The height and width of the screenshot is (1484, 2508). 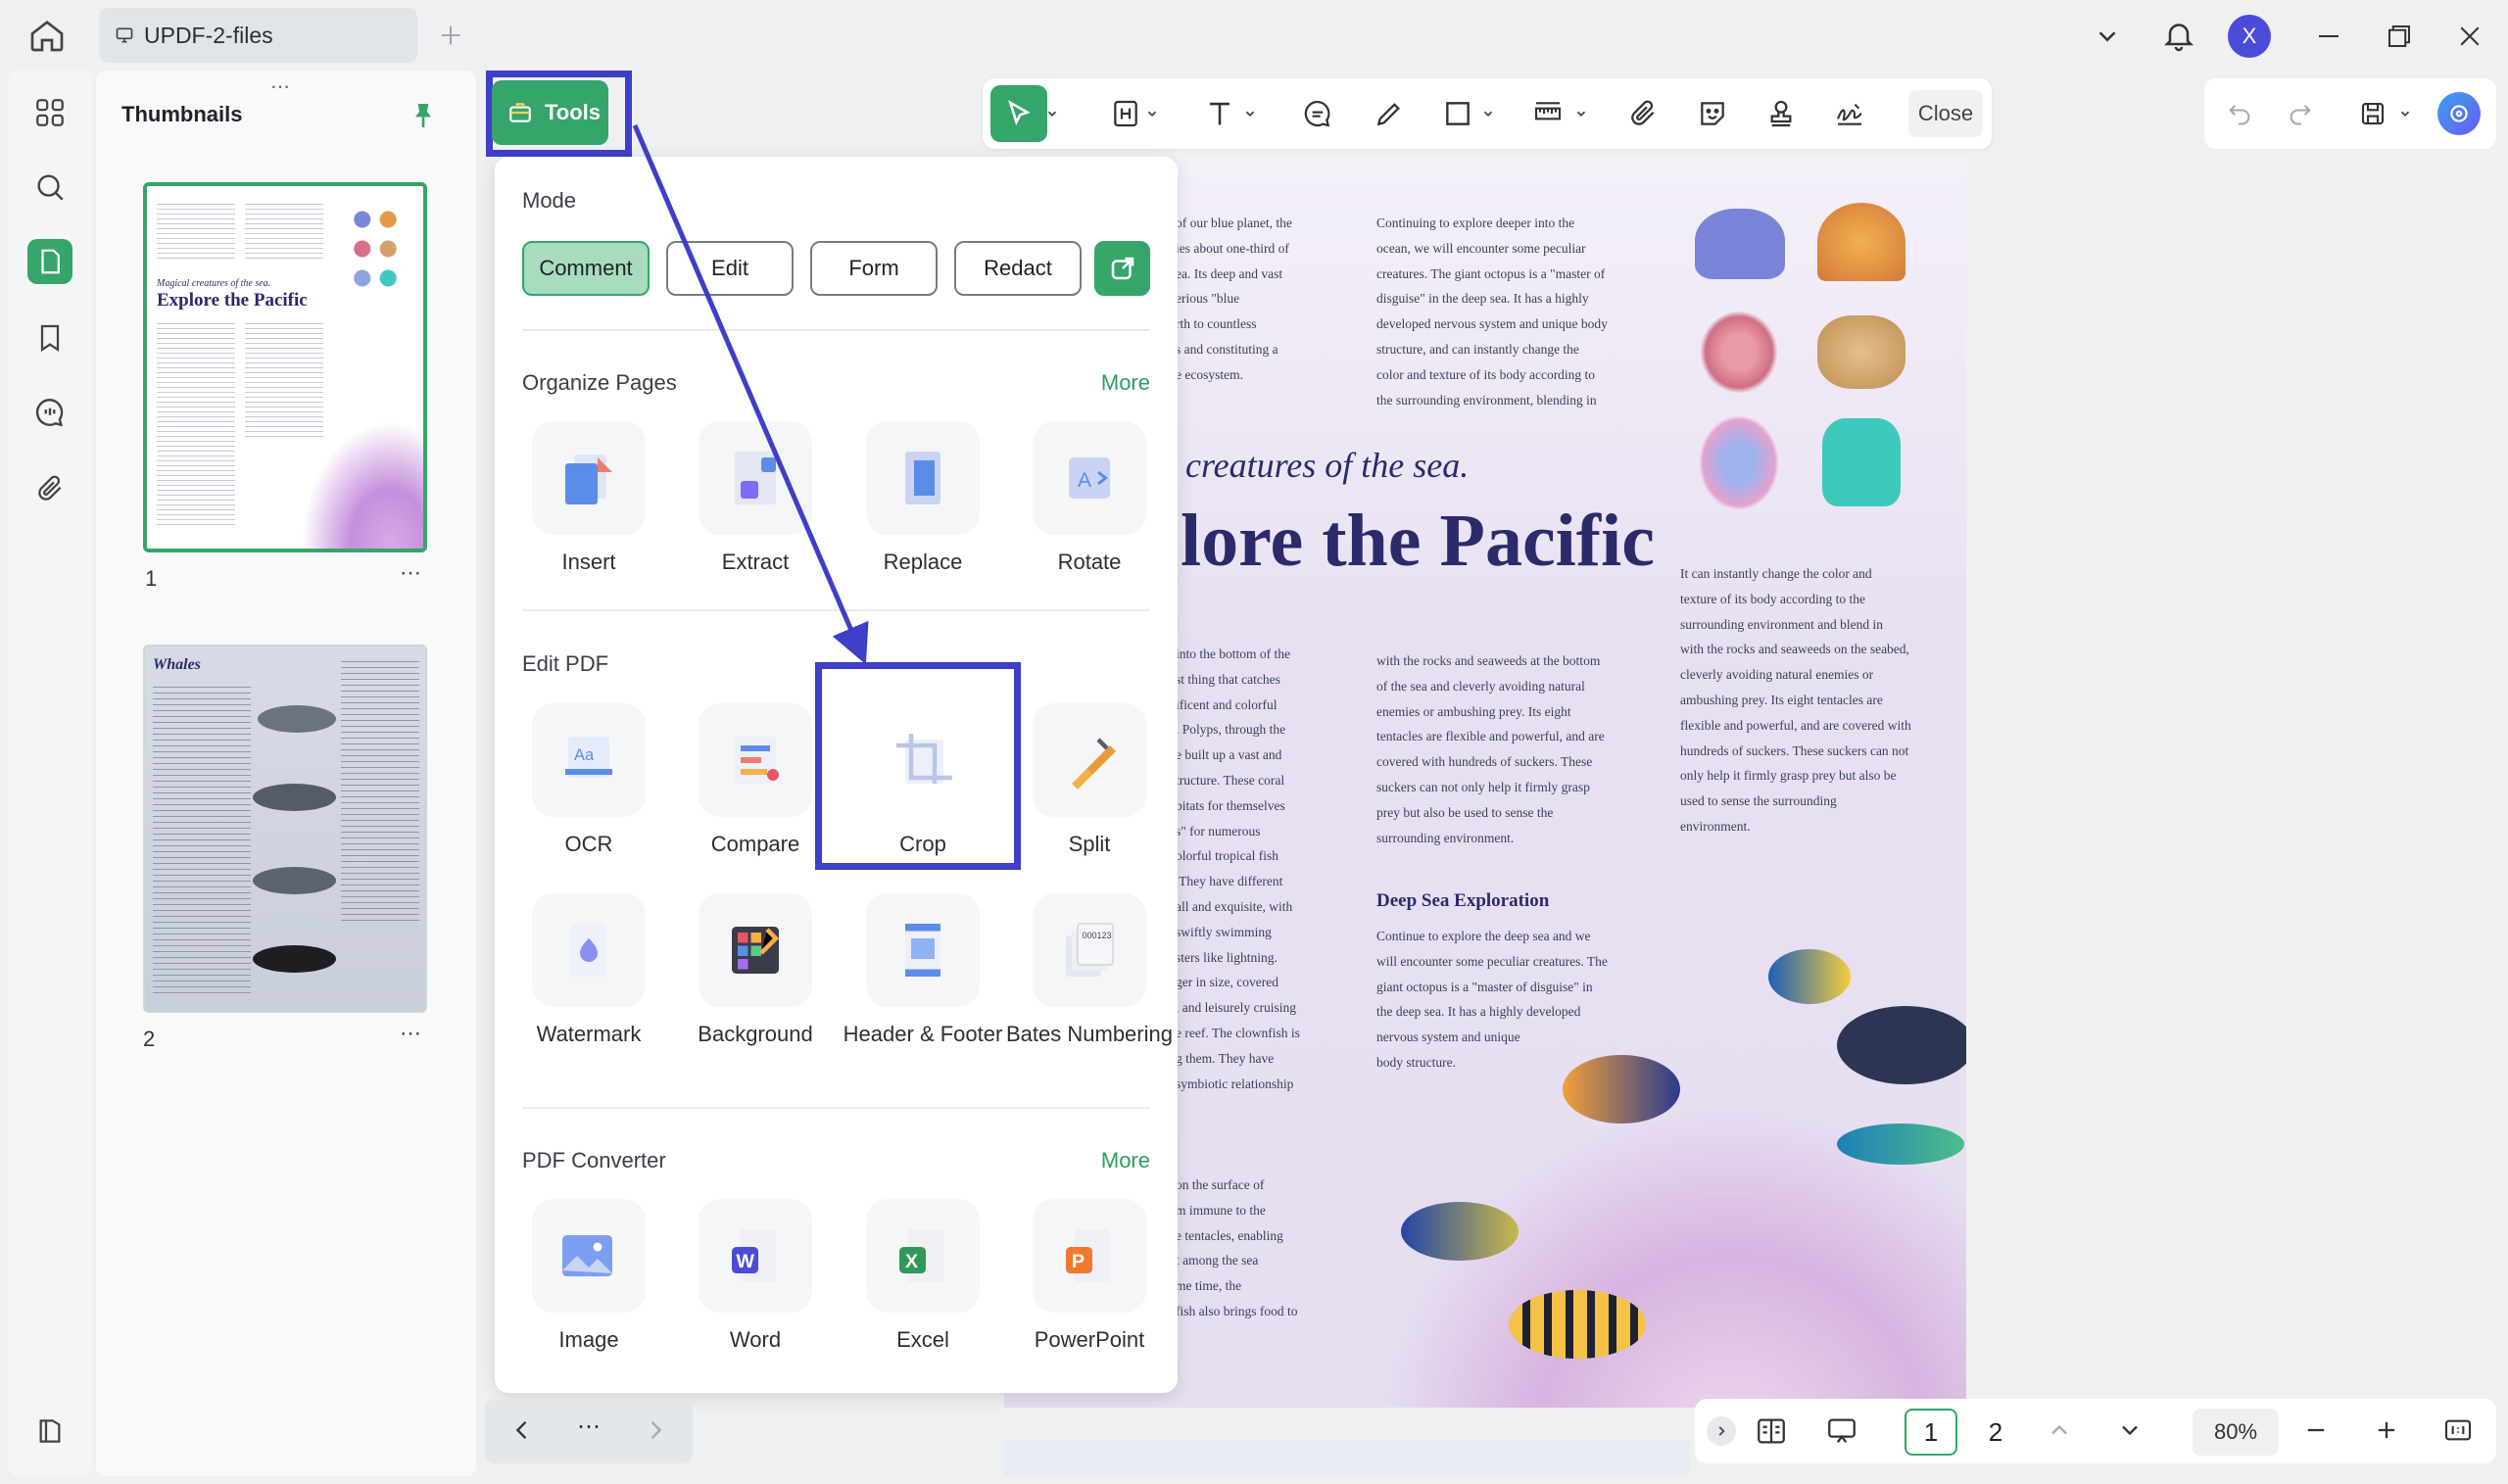 I want to click on page-1-button: 1, so click(x=1931, y=1432).